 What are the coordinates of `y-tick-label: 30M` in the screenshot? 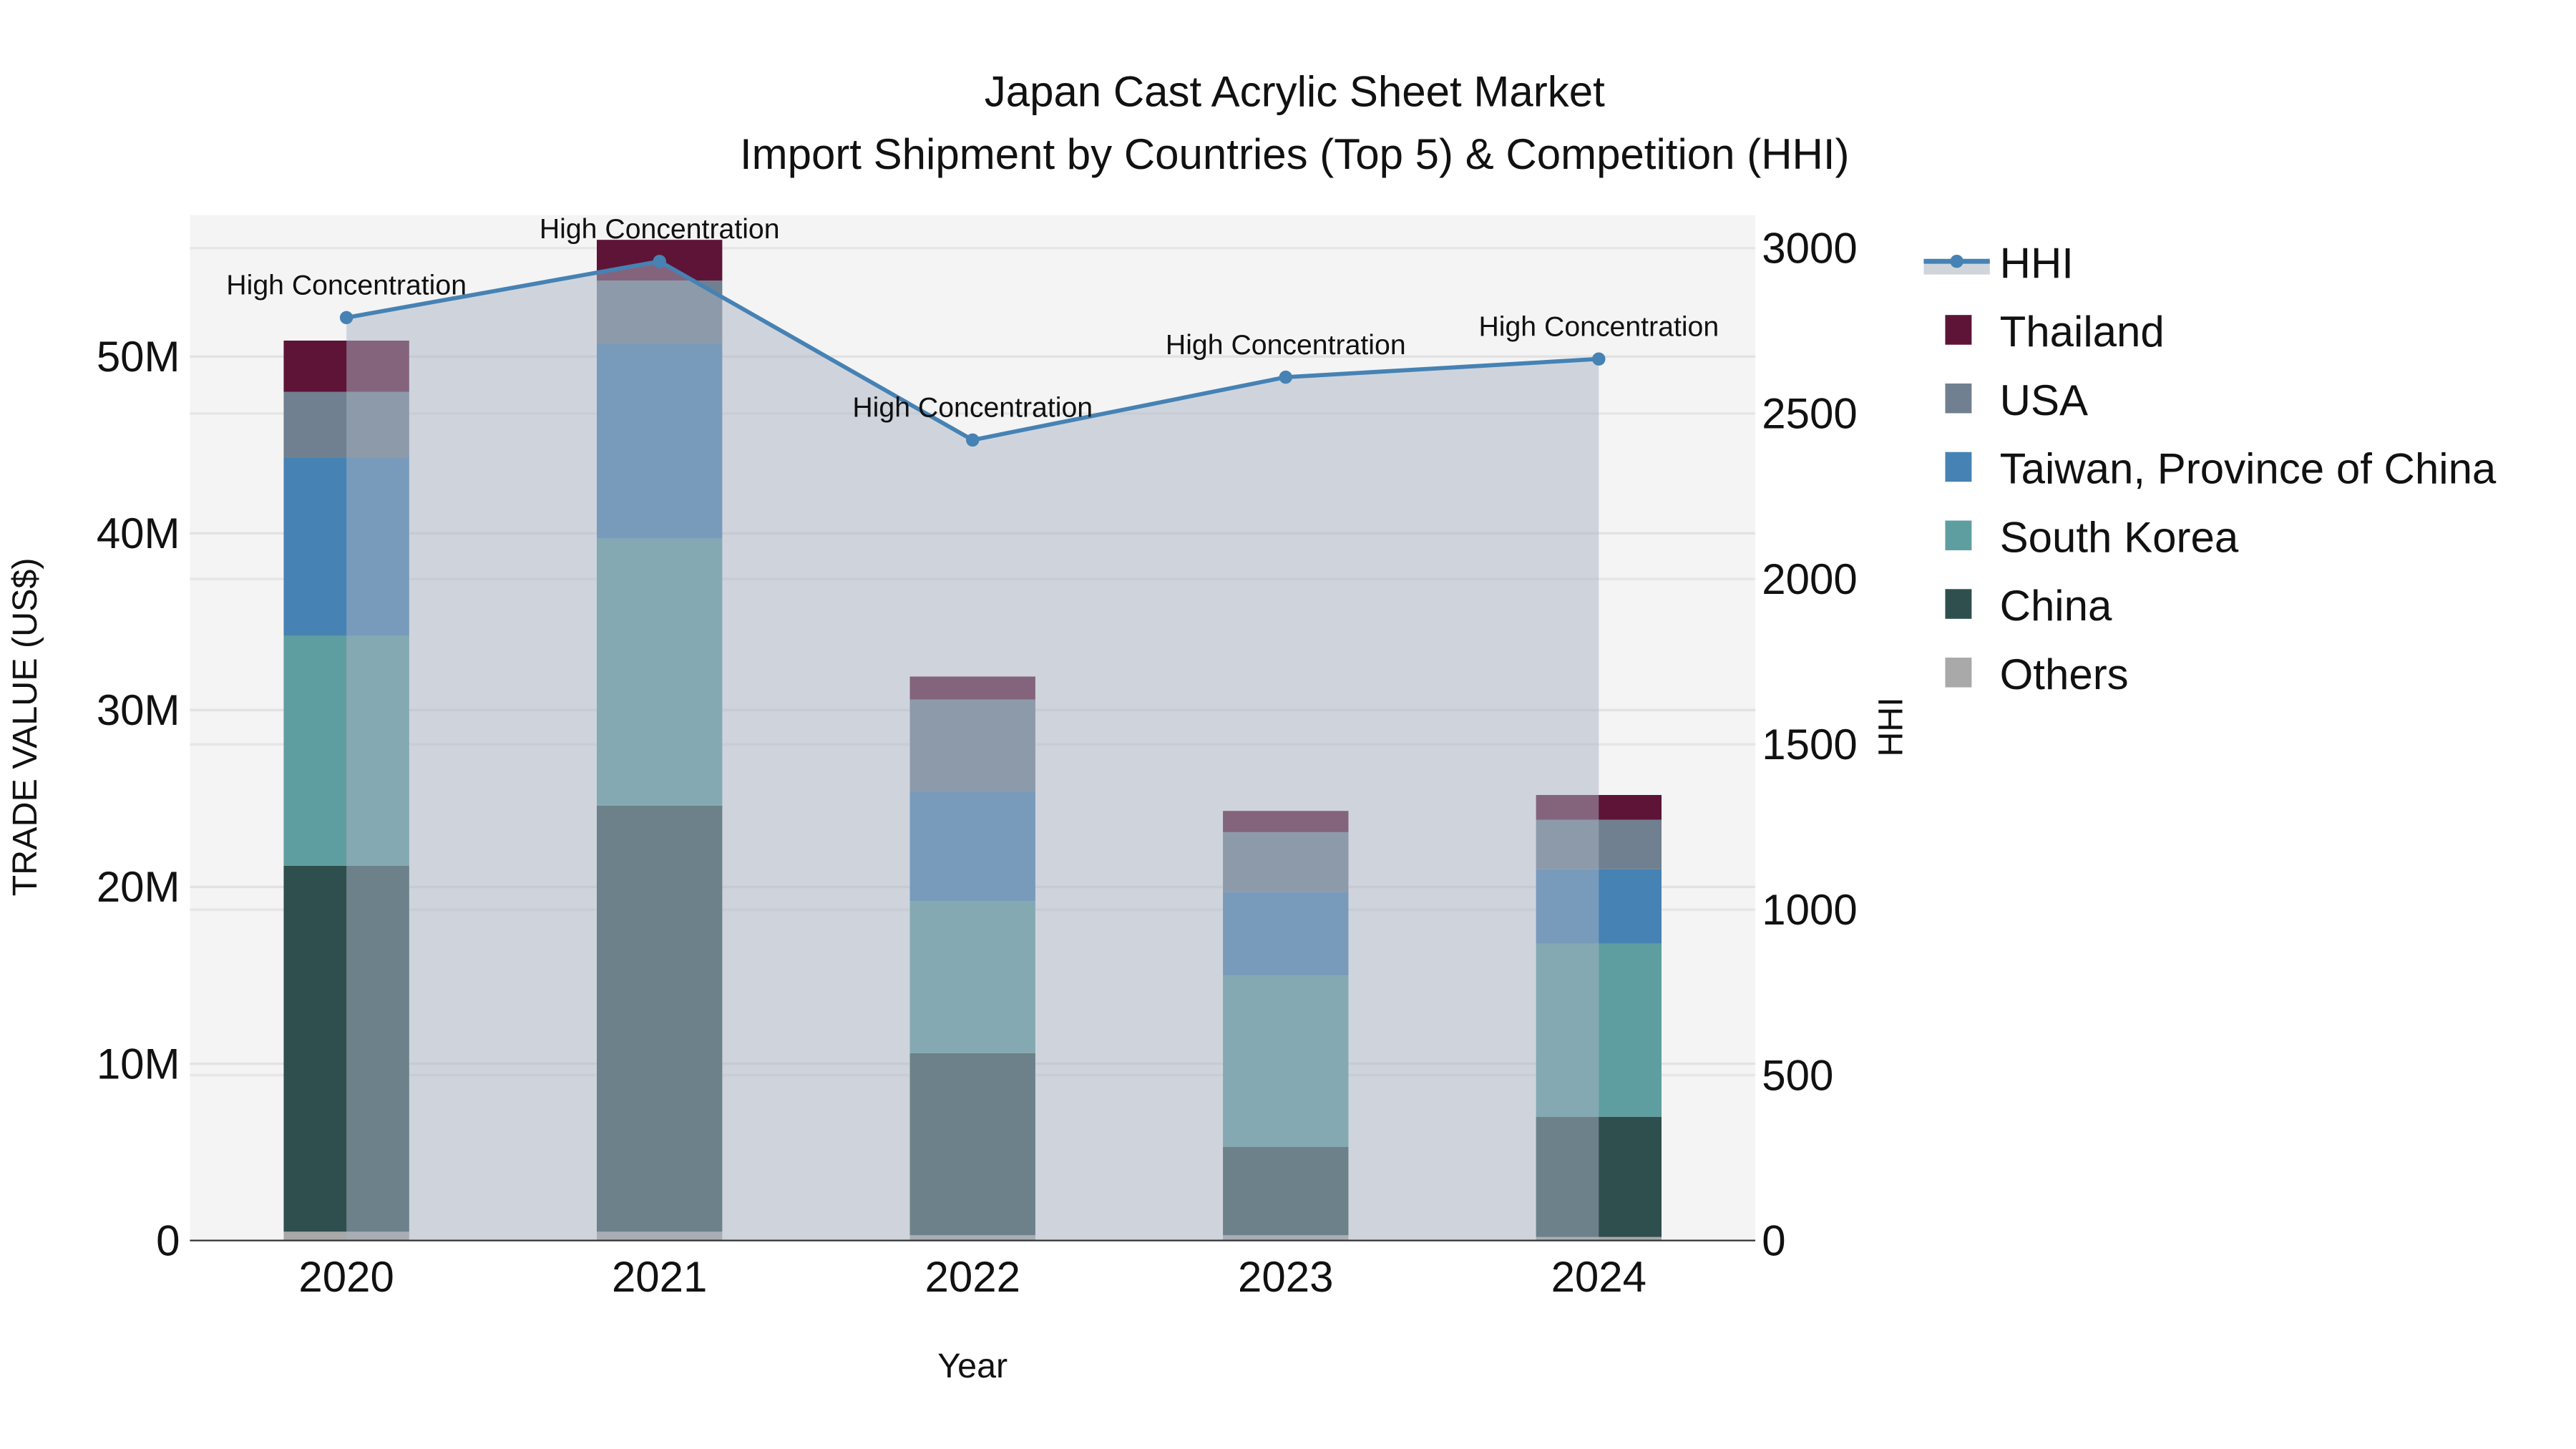 It's located at (138, 710).